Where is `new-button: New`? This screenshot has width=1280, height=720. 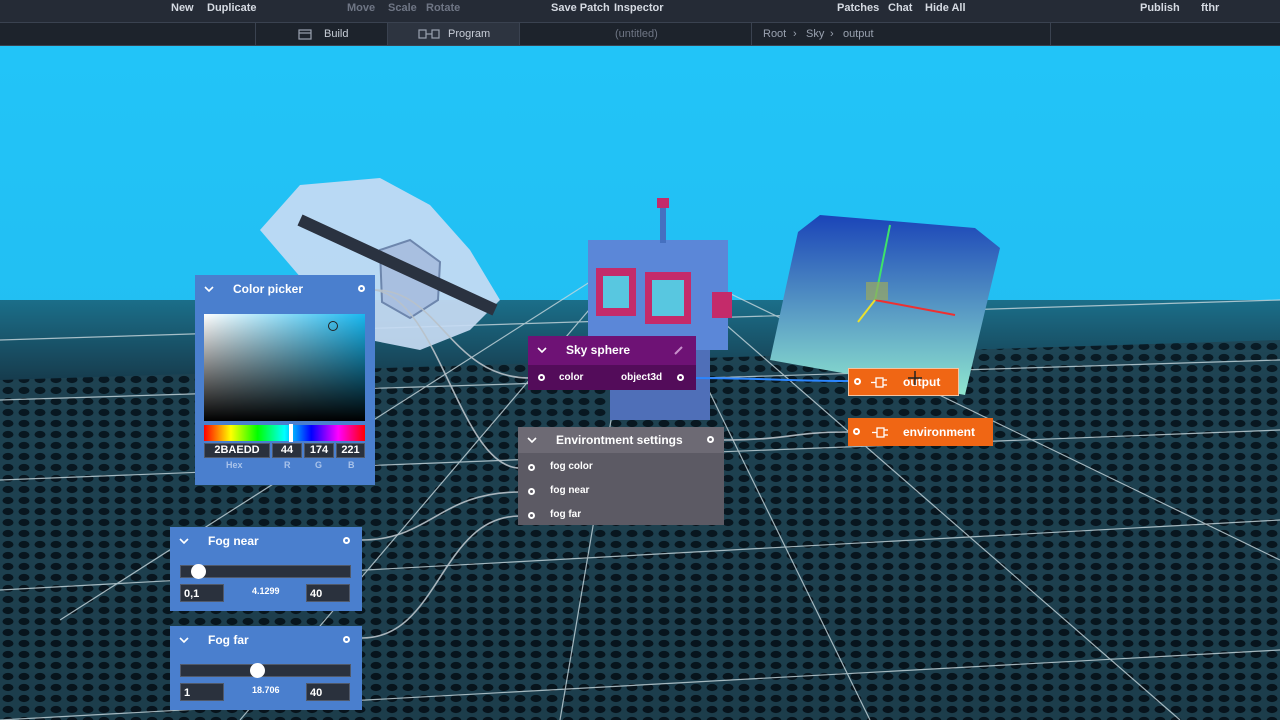
new-button: New is located at coordinates (182, 8).